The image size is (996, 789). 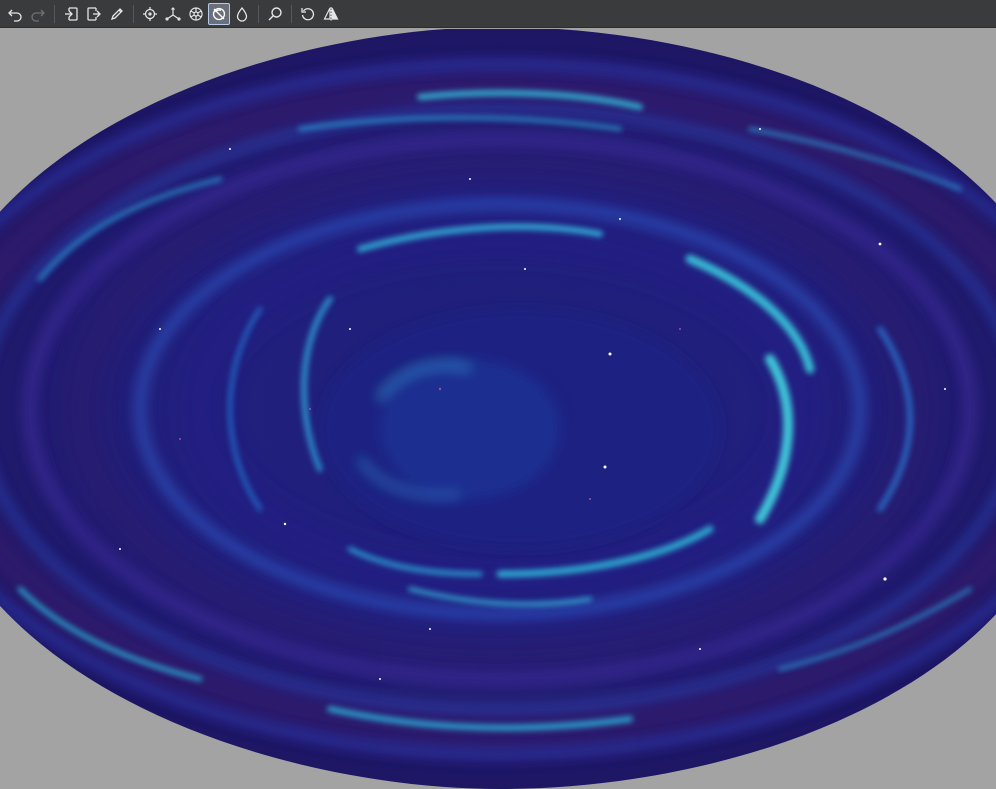 I want to click on redo-icon, so click(x=38, y=15).